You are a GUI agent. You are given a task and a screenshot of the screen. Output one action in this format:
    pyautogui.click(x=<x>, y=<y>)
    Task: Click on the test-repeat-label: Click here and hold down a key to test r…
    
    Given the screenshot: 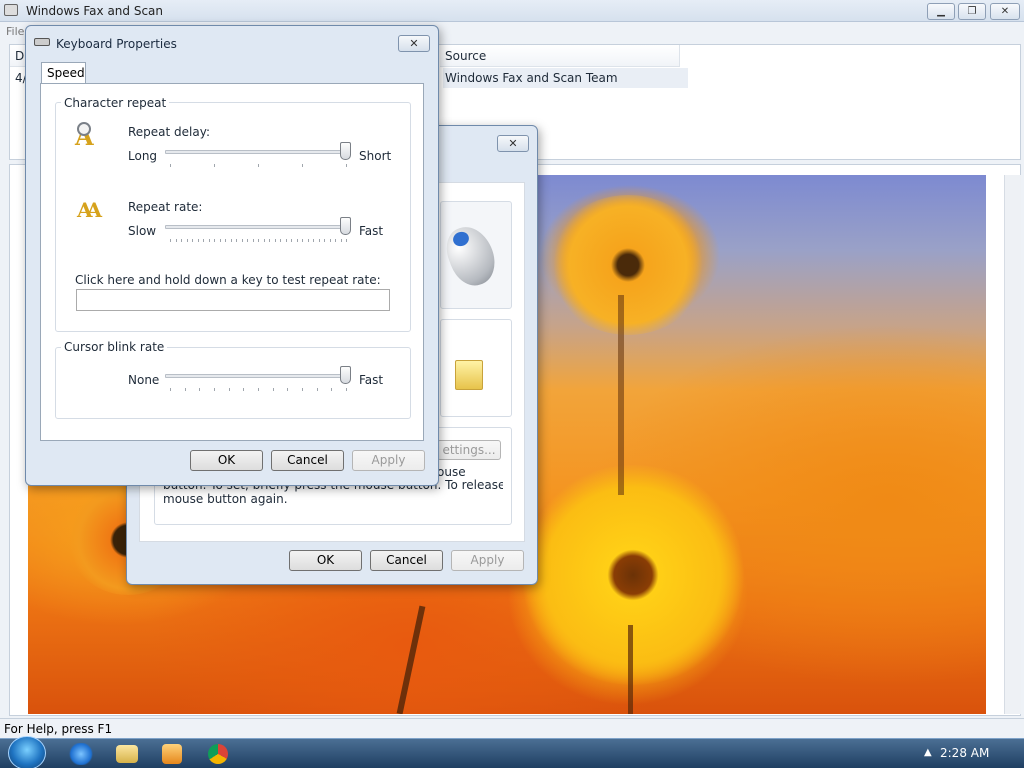 What is the action you would take?
    pyautogui.click(x=228, y=280)
    